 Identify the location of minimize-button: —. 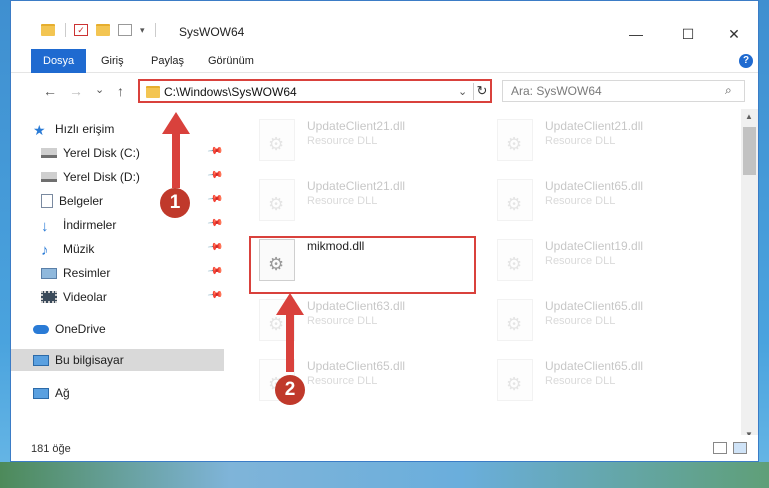
(636, 34).